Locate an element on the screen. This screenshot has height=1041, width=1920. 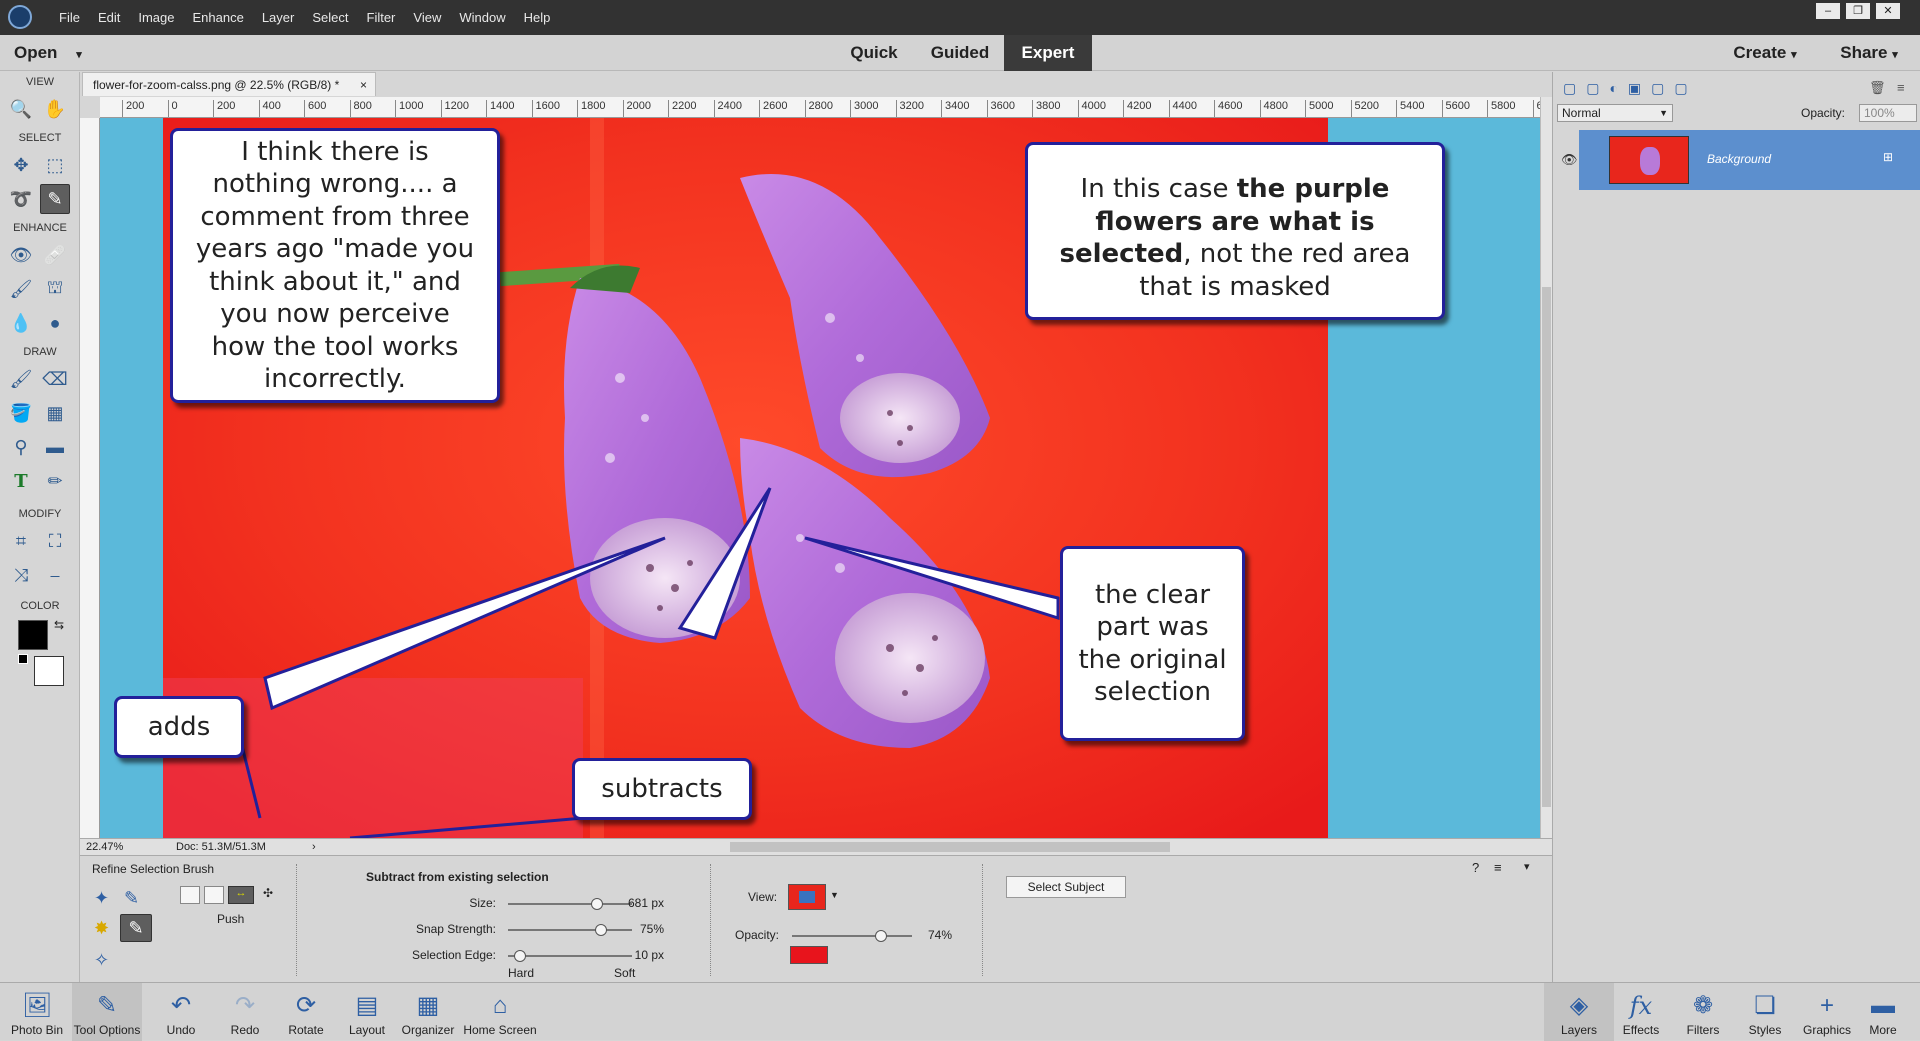
help-icon: ? is located at coordinates (1475, 867).